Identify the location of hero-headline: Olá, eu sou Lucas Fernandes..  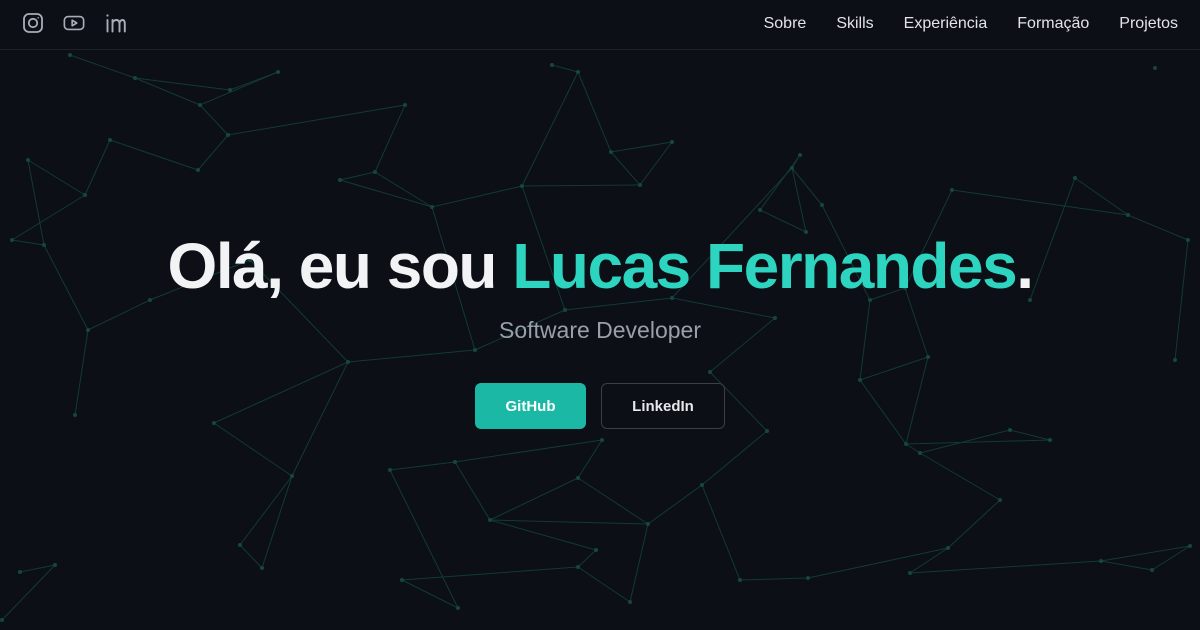
(600, 266).